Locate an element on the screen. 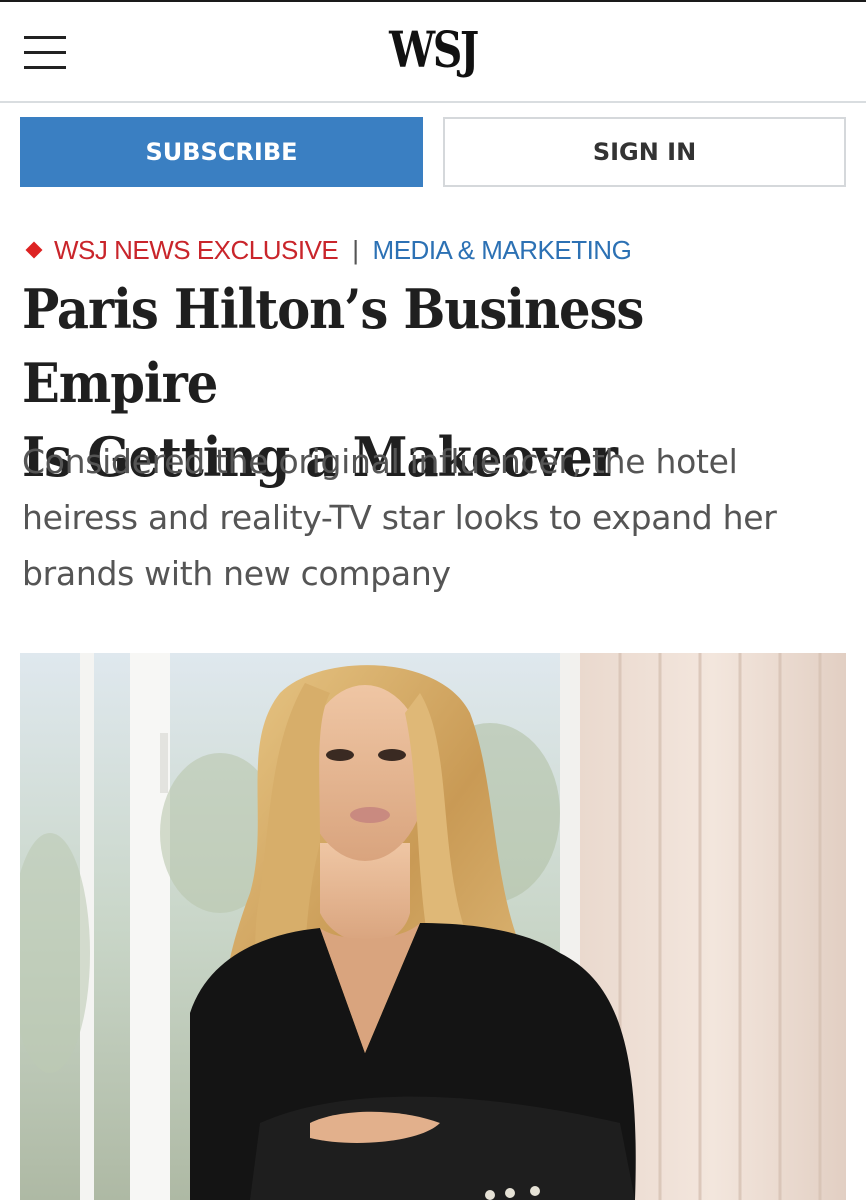 Image resolution: width=866 pixels, height=1200 pixels. site-header: WSJ is located at coordinates (433, 52).